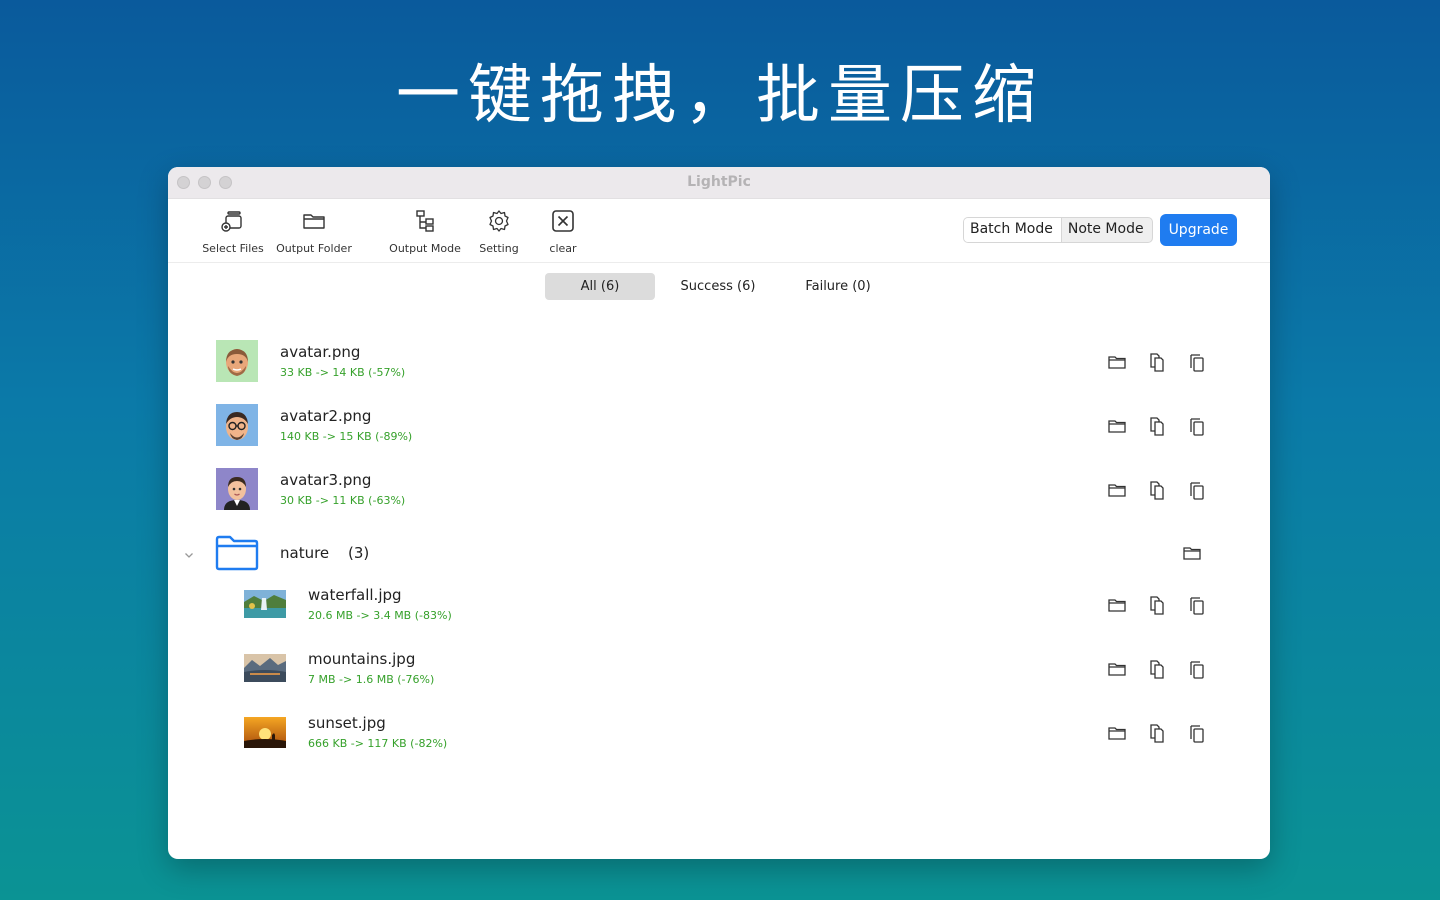 The height and width of the screenshot is (900, 1440). I want to click on file-name: avatar.png, so click(320, 352).